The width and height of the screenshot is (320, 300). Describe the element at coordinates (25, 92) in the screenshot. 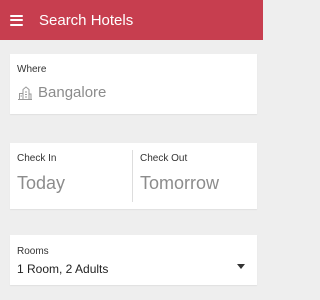

I see `city-icon` at that location.